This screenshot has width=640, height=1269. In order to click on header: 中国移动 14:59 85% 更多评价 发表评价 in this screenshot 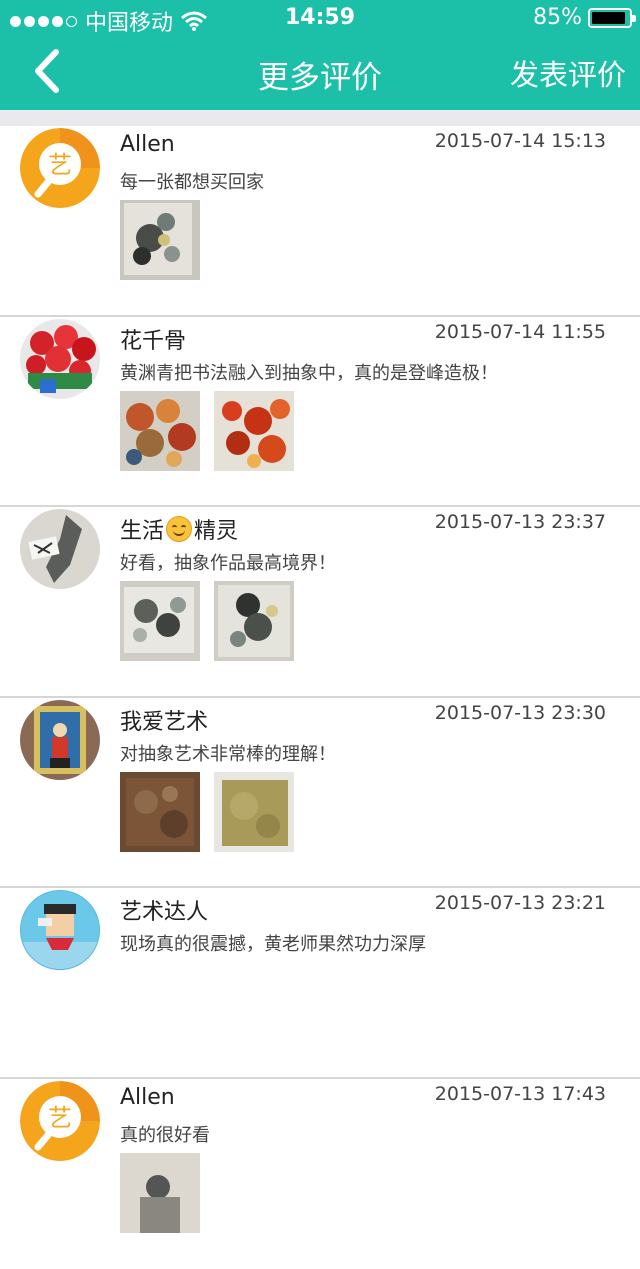, I will do `click(320, 55)`.